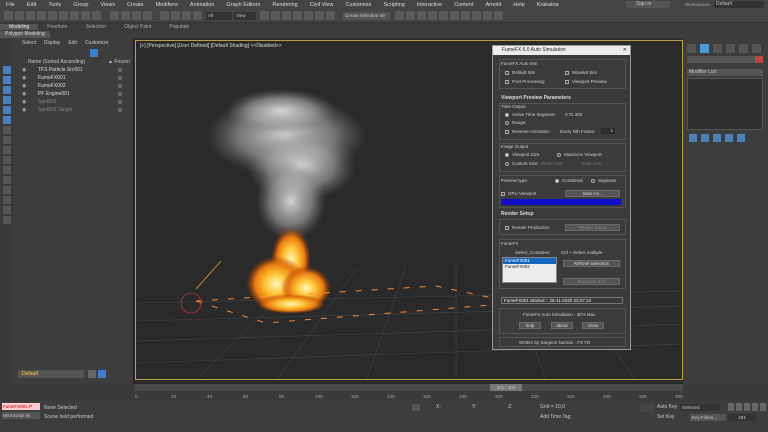 The height and width of the screenshot is (432, 768). Describe the element at coordinates (592, 227) in the screenshot. I see `render-setup-button: Render Setup` at that location.